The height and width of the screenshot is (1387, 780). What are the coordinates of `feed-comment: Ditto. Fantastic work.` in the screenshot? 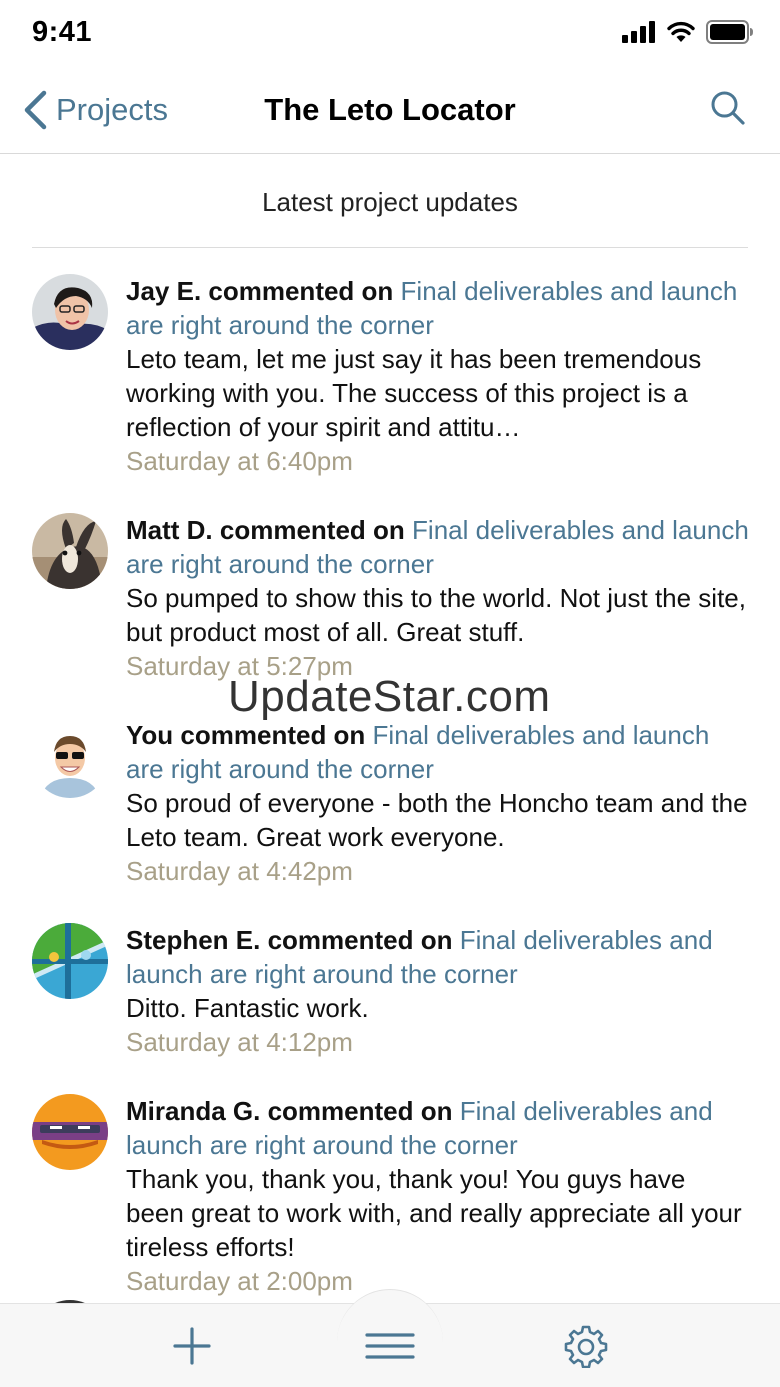 It's located at (247, 1008).